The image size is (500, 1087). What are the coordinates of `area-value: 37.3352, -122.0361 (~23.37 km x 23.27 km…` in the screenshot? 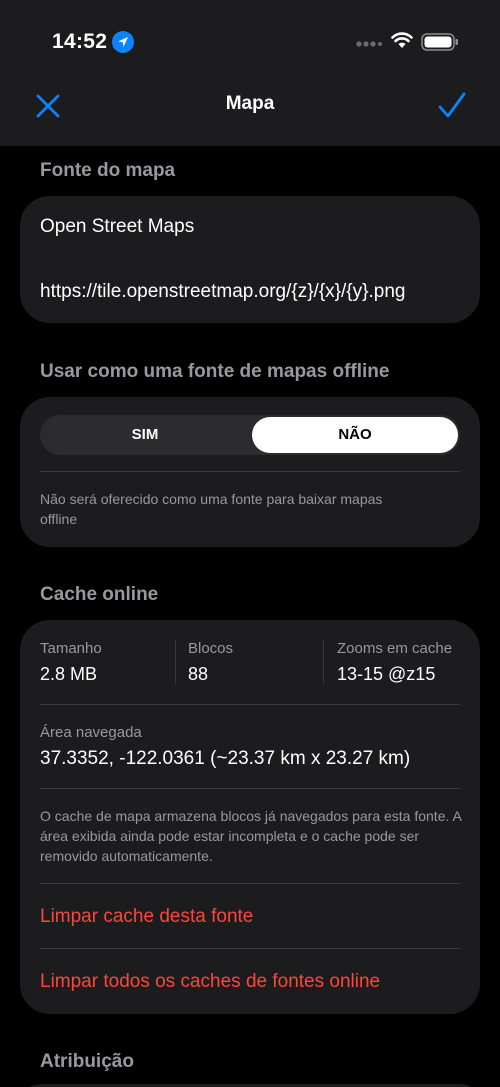 It's located at (225, 758).